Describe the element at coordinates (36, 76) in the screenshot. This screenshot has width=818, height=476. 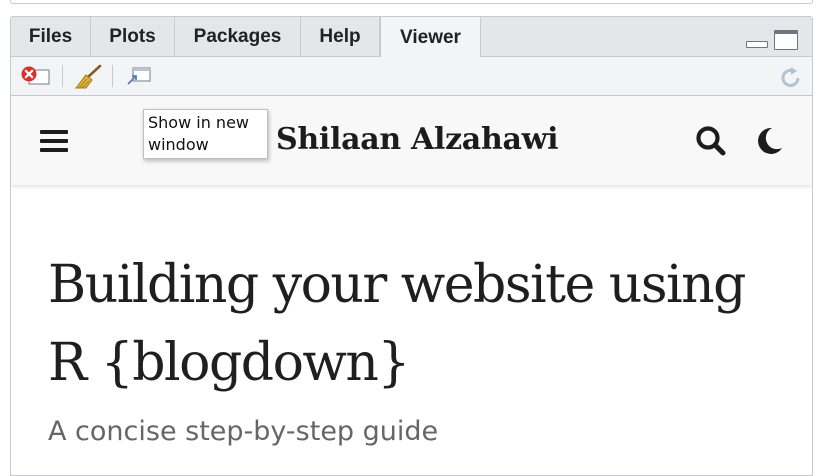
I see `remove-viewer-icon` at that location.